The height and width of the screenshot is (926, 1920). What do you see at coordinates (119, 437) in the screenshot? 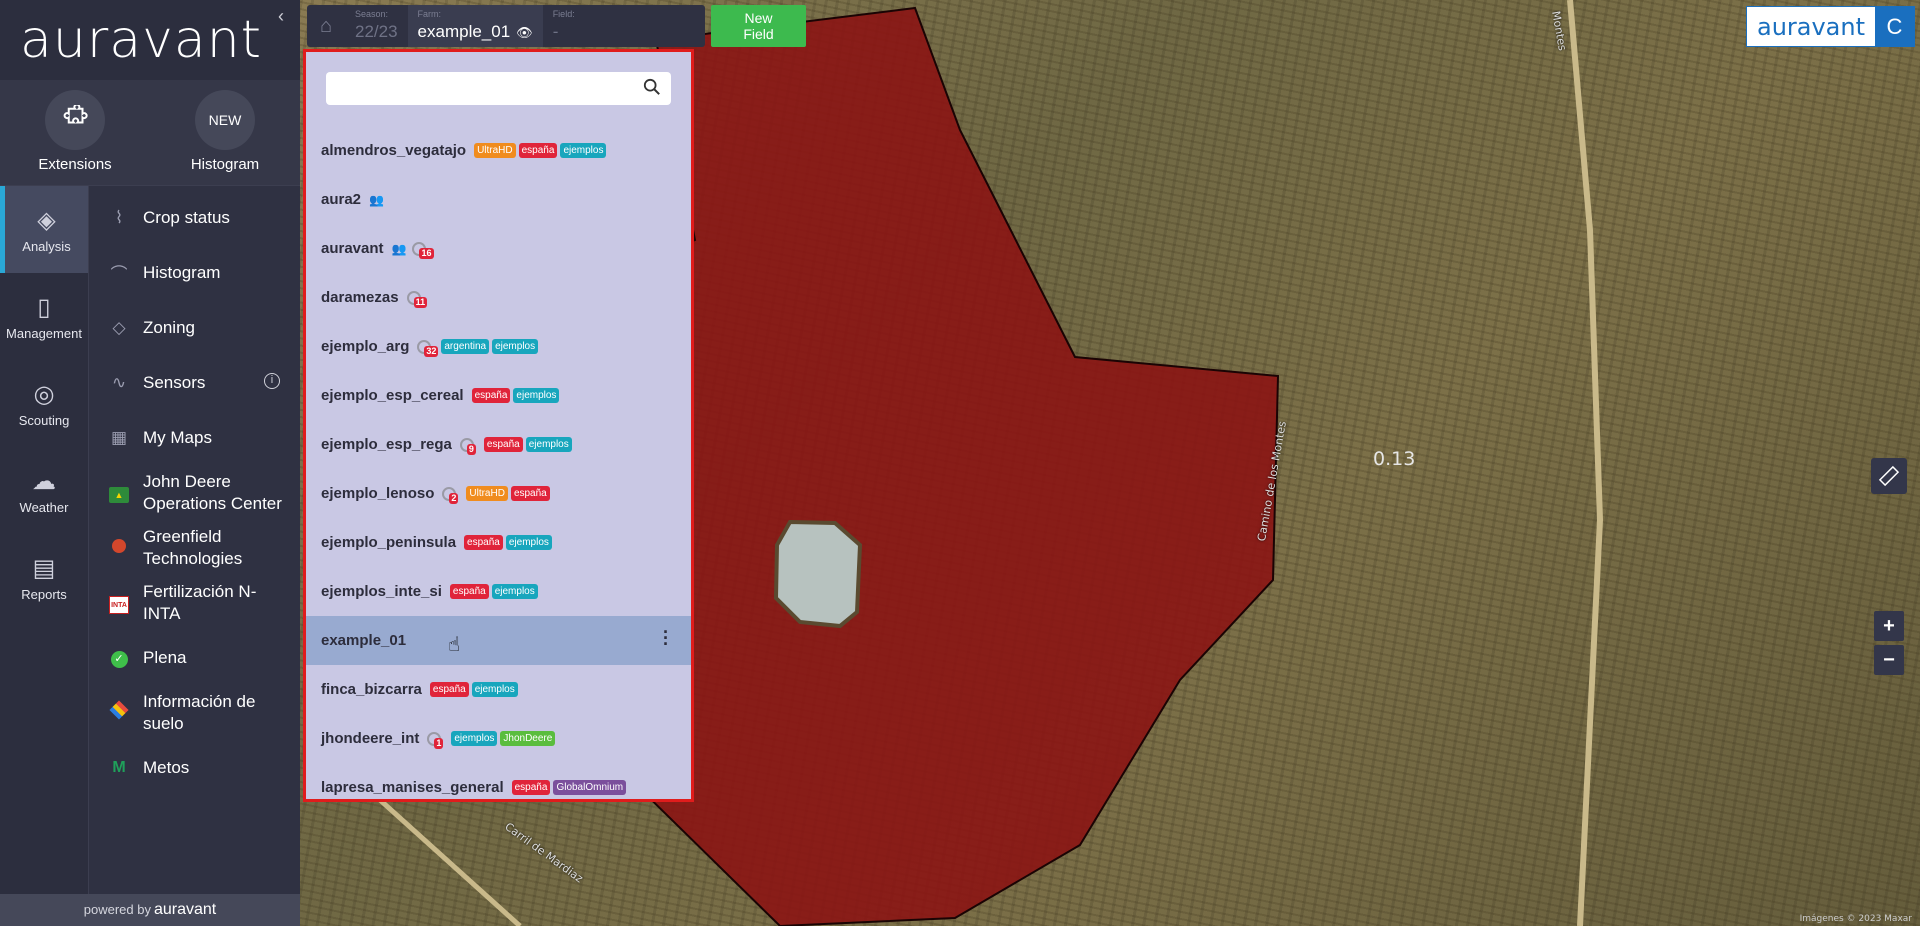
I see `my-maps-icon: ▦` at bounding box center [119, 437].